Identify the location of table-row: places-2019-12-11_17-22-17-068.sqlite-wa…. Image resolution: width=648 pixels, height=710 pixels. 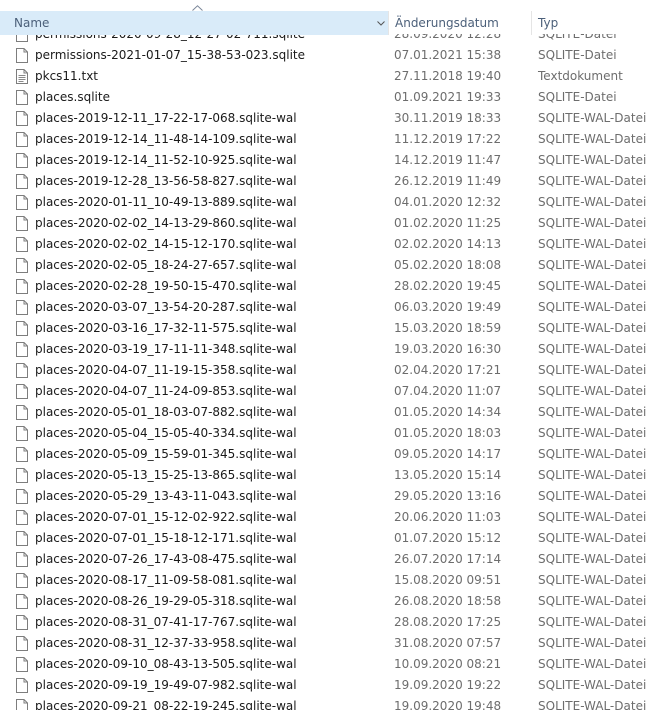
(324, 118).